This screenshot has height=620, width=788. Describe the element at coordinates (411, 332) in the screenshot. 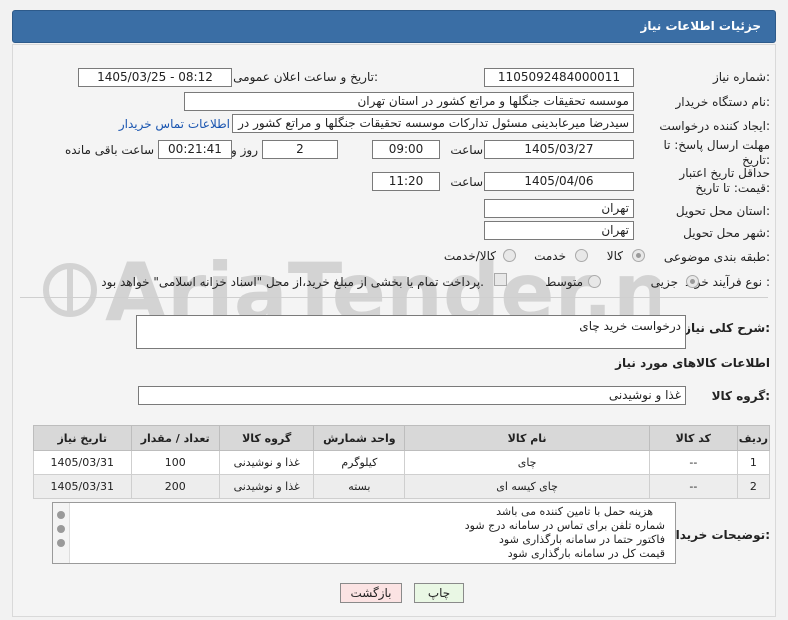

I see `description-field: درخواست خرید چای` at that location.